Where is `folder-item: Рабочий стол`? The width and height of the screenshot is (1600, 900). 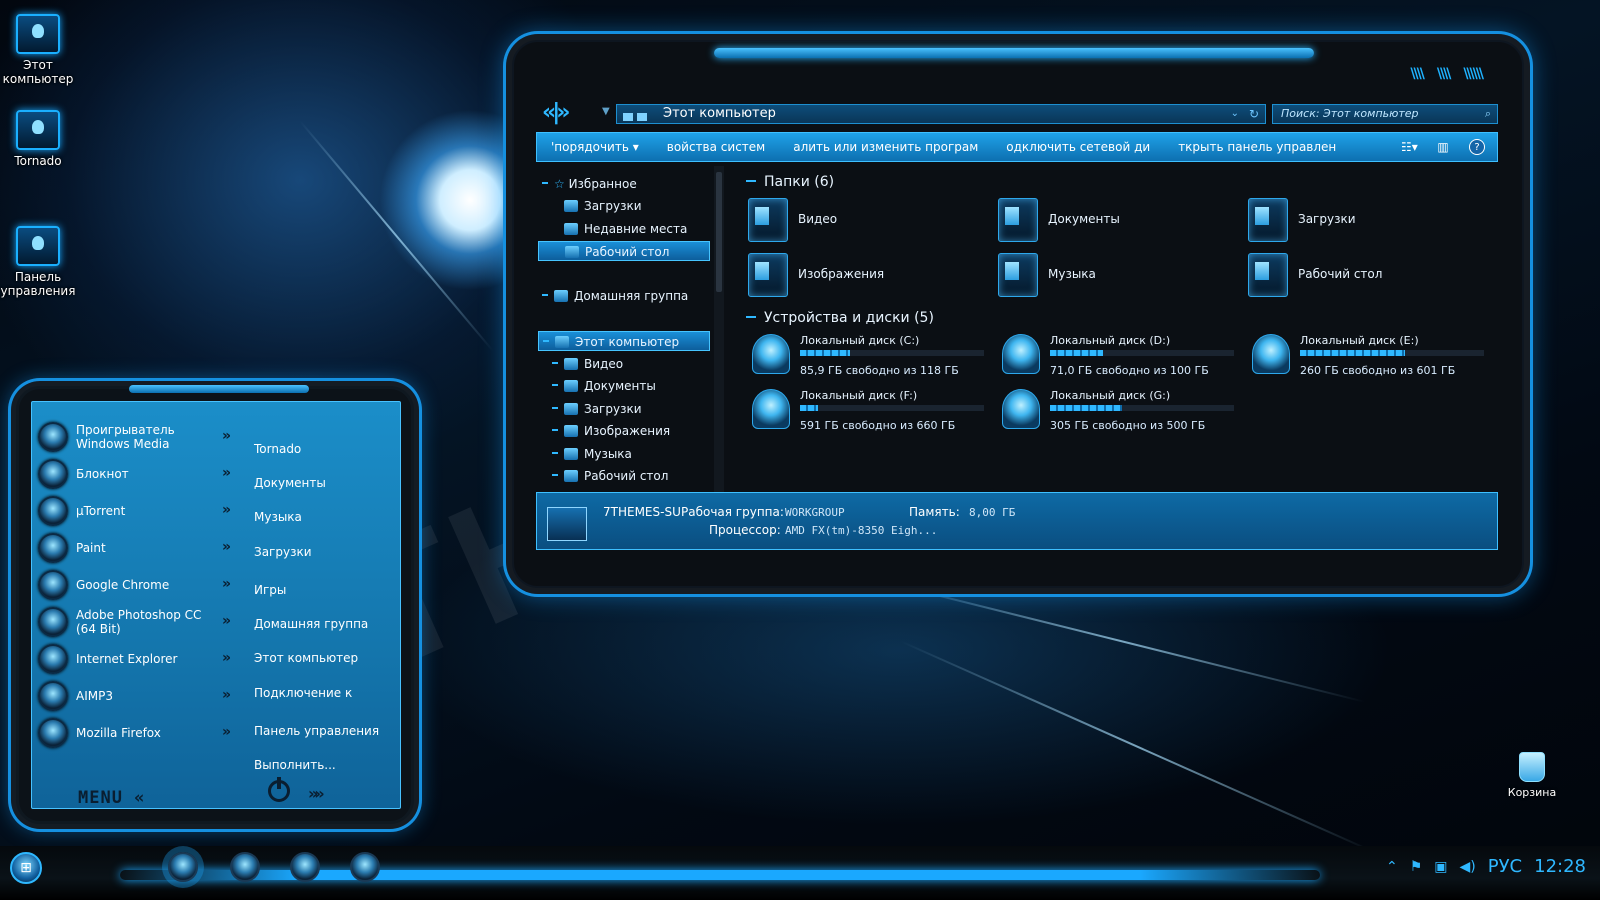 folder-item: Рабочий стол is located at coordinates (1358, 277).